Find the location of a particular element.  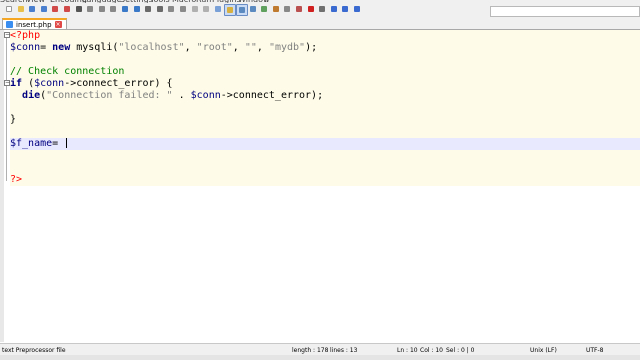

copy-icon-glyph is located at coordinates (101, 9).